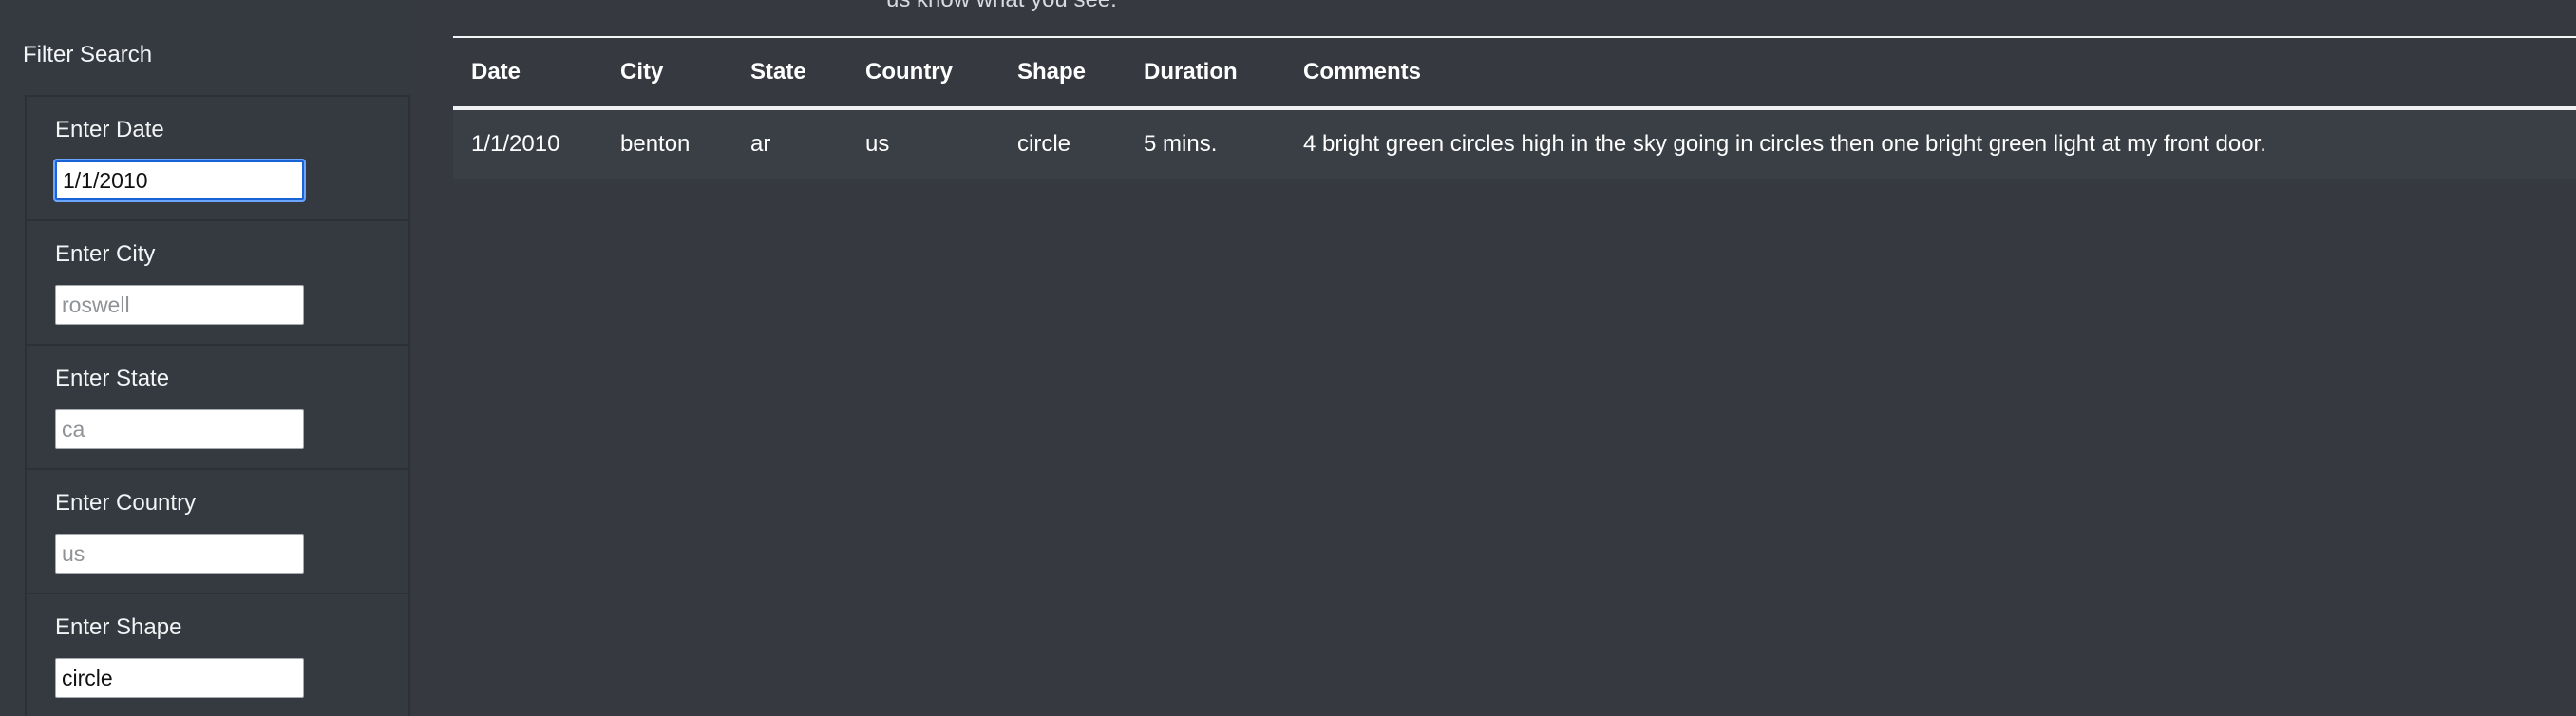 This screenshot has height=716, width=2576. Describe the element at coordinates (1930, 74) in the screenshot. I see `column-header-comments: Comments` at that location.